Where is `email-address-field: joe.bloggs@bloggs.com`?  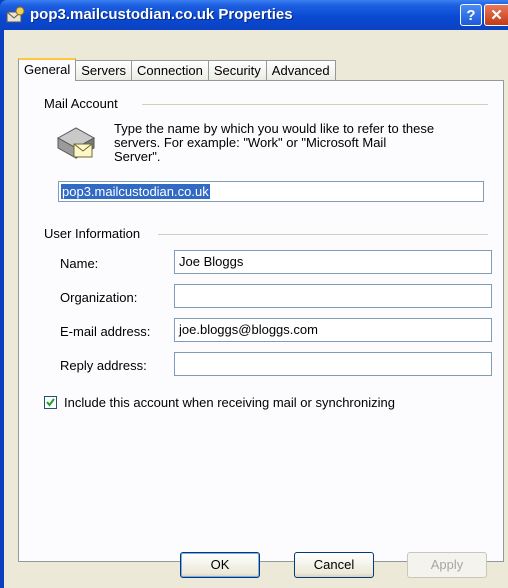 email-address-field: joe.bloggs@bloggs.com is located at coordinates (333, 330).